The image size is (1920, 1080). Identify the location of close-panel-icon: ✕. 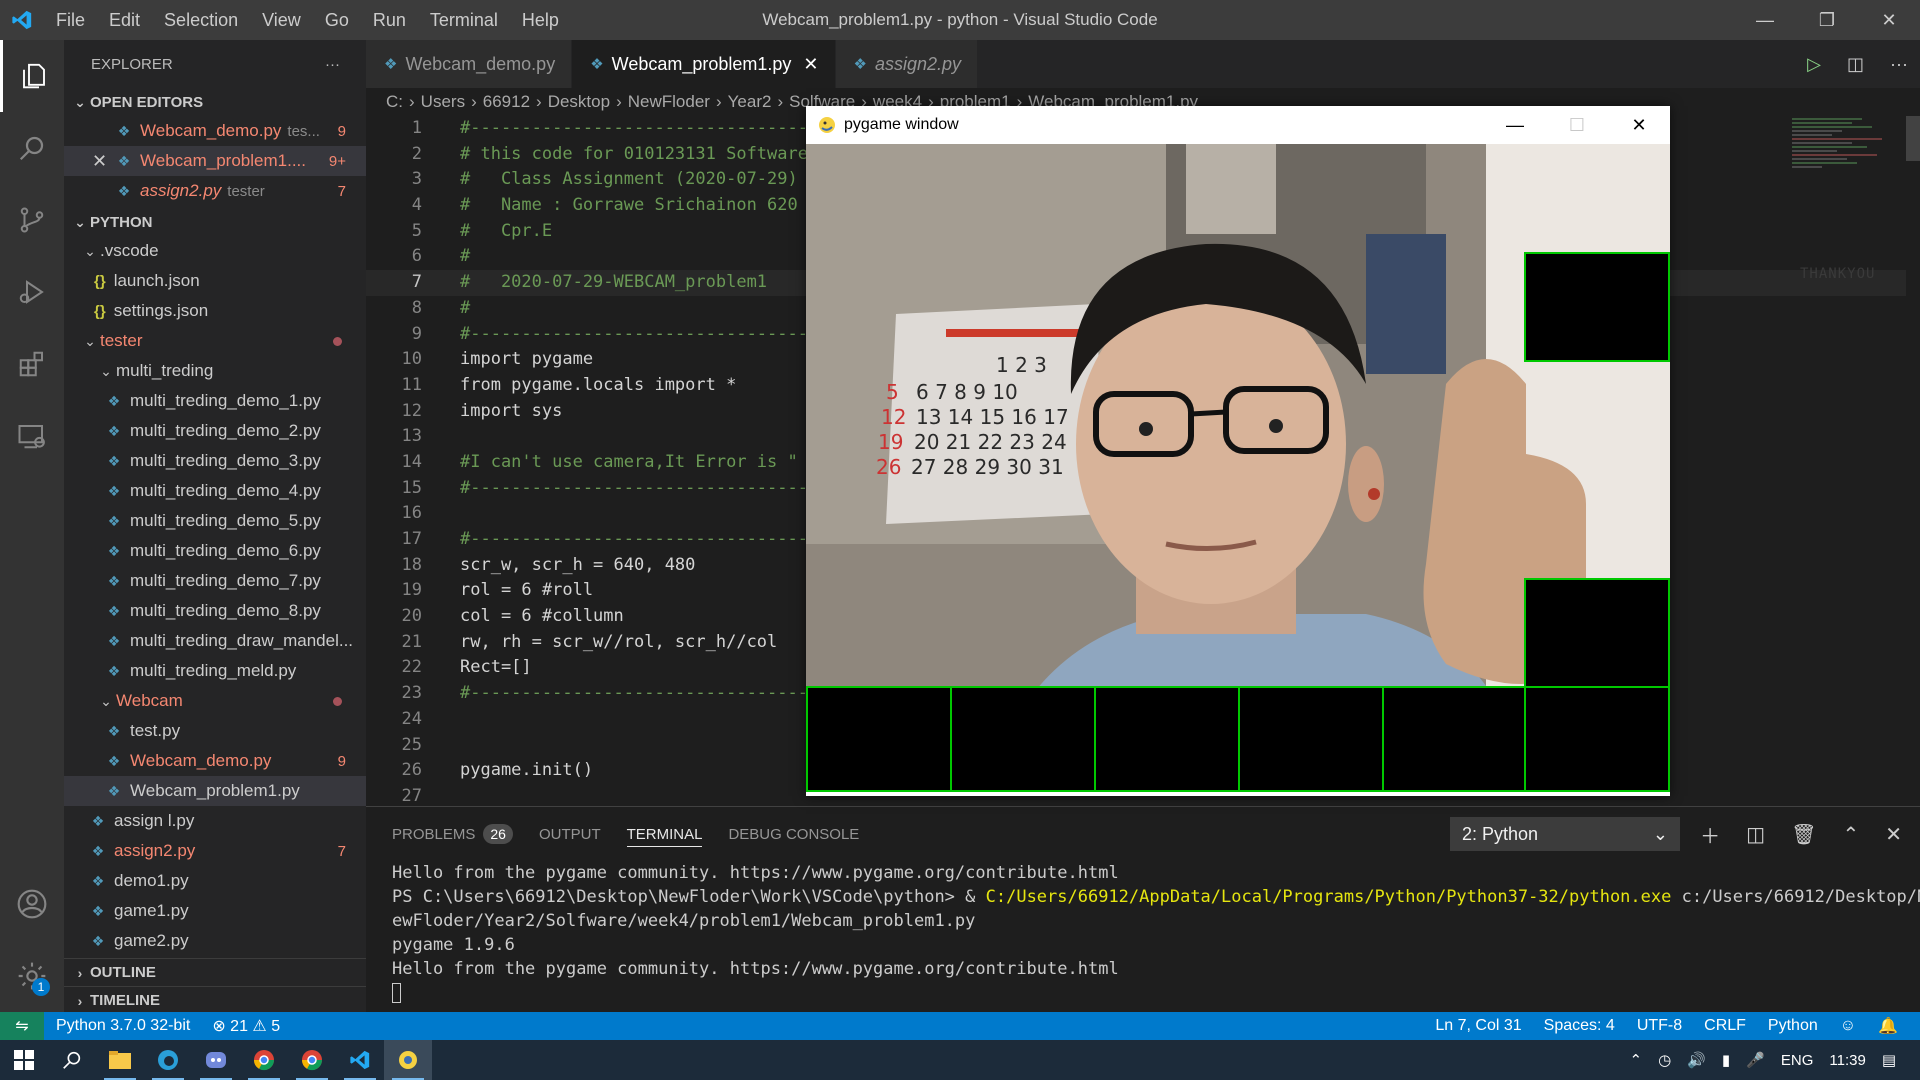
(1893, 834).